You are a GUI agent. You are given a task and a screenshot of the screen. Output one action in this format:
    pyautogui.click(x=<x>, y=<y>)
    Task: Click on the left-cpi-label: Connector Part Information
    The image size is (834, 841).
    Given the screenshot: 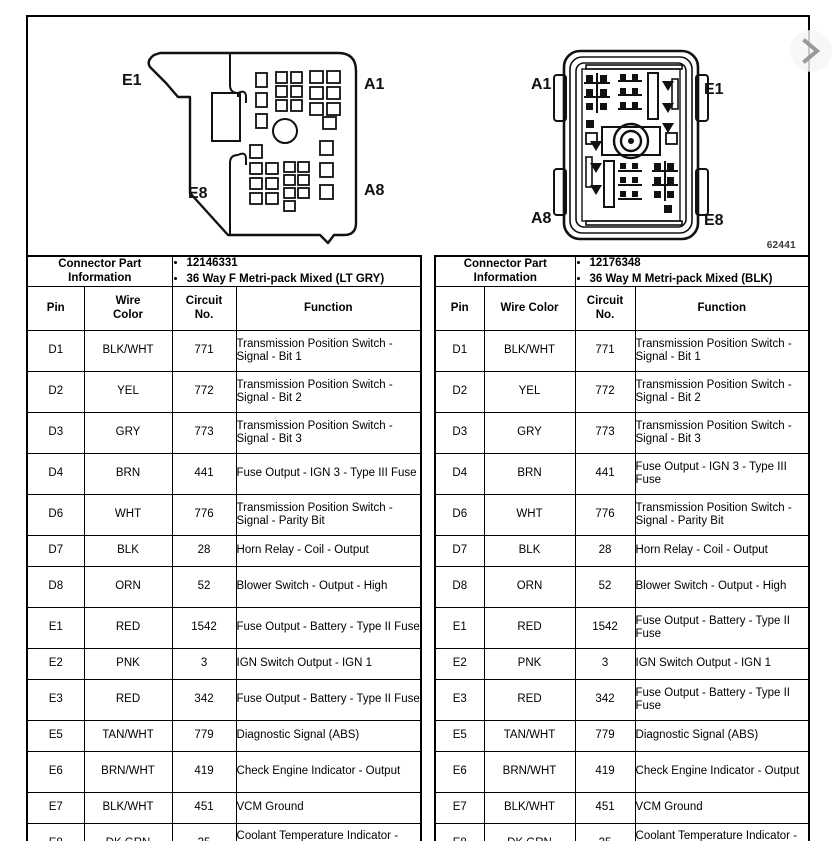 What is the action you would take?
    pyautogui.click(x=99, y=271)
    